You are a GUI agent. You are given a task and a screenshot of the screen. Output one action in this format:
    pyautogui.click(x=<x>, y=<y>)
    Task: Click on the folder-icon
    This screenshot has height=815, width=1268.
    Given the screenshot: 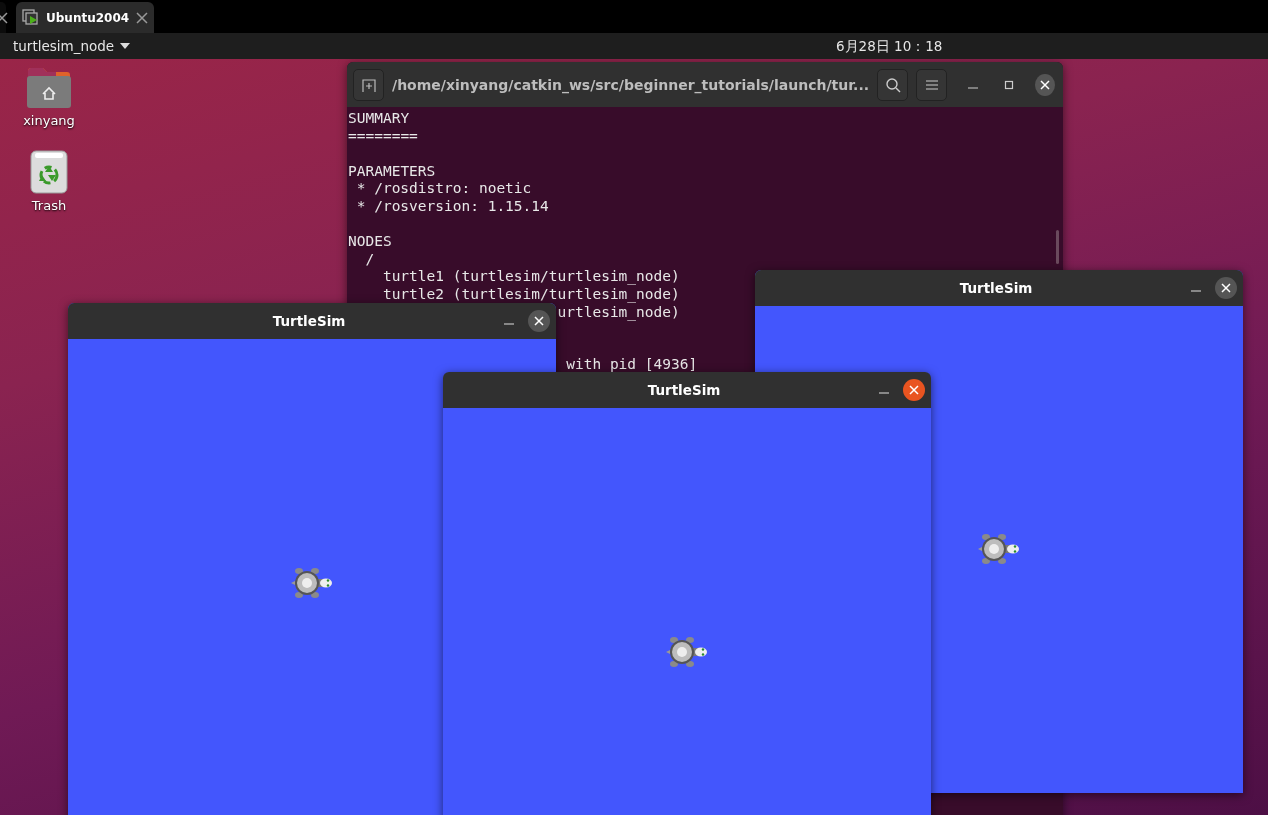 What is the action you would take?
    pyautogui.click(x=49, y=88)
    